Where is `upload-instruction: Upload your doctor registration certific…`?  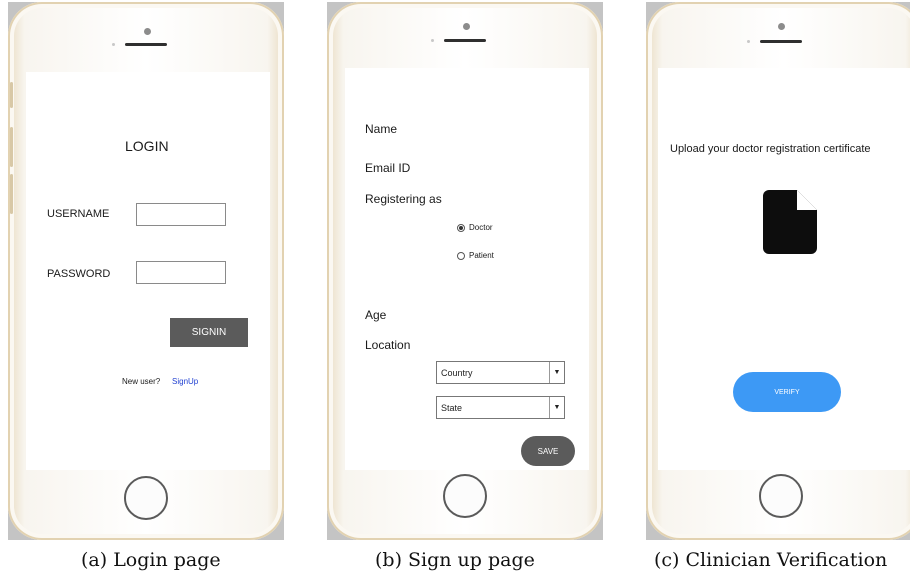
upload-instruction: Upload your doctor registration certific… is located at coordinates (770, 149).